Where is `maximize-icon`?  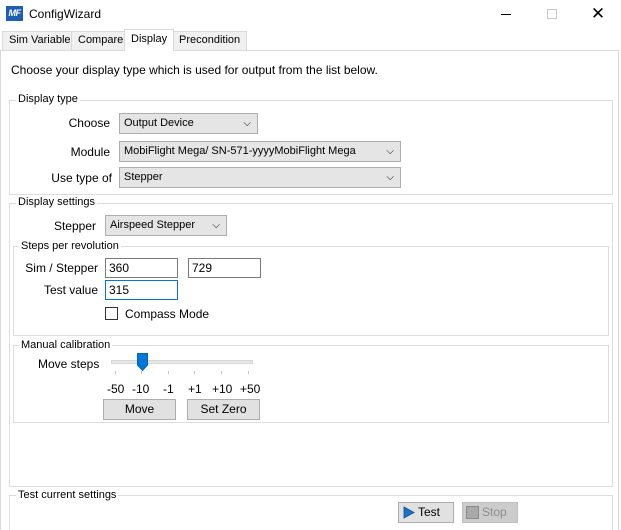
maximize-icon is located at coordinates (552, 14).